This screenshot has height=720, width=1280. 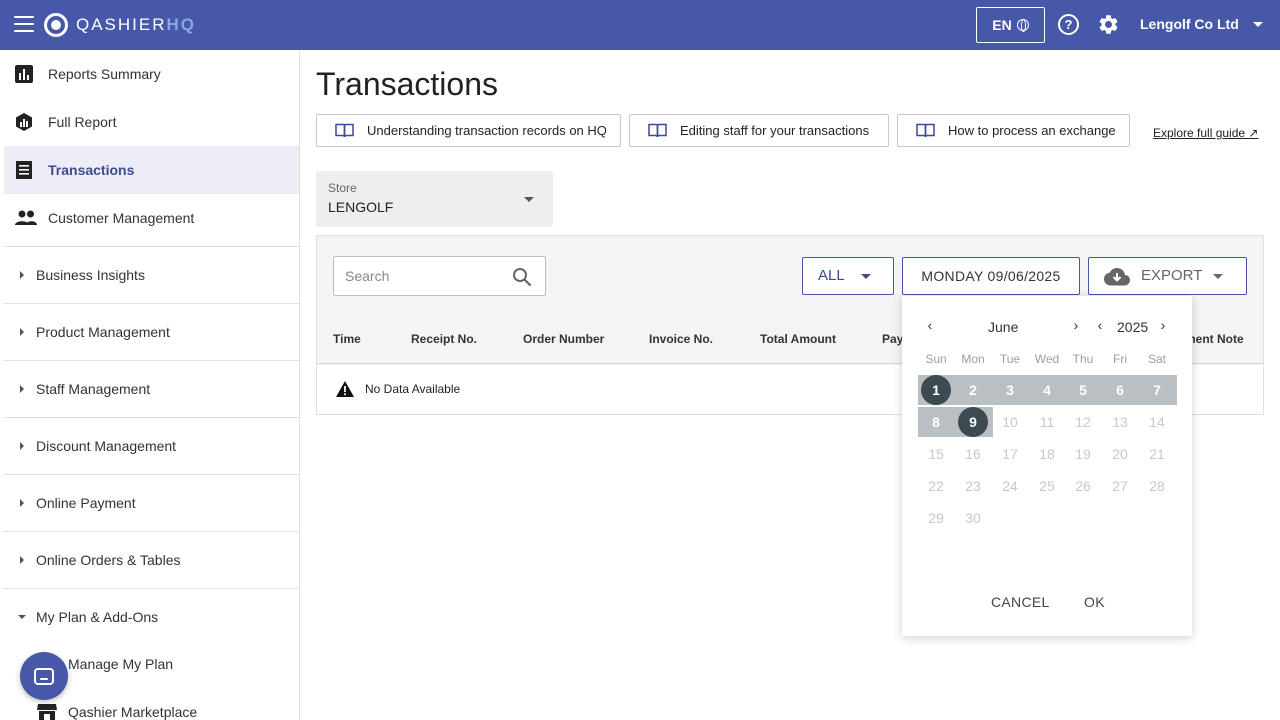 What do you see at coordinates (151, 170) in the screenshot?
I see `sidebar-item-transactions: Transactions` at bounding box center [151, 170].